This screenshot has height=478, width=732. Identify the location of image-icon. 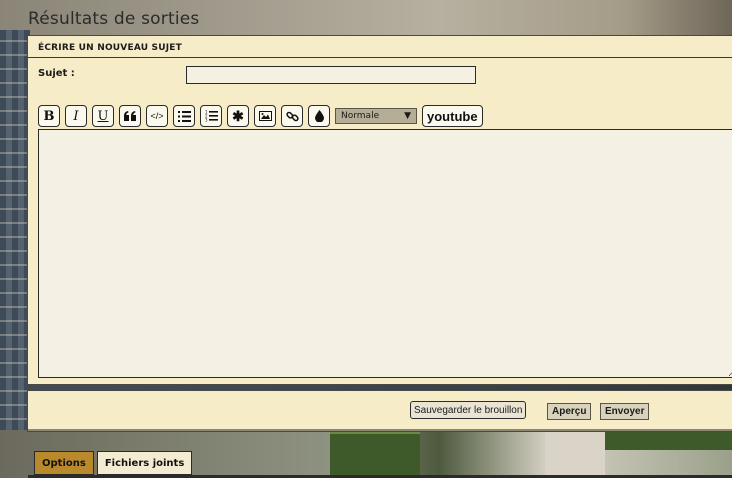
(265, 116).